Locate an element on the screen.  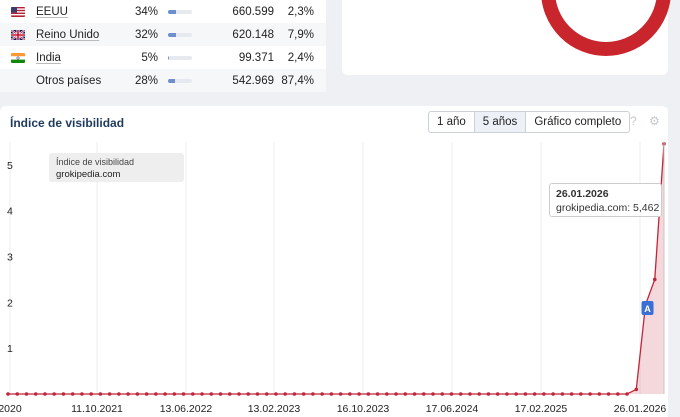
country-percent: 28% is located at coordinates (146, 80).